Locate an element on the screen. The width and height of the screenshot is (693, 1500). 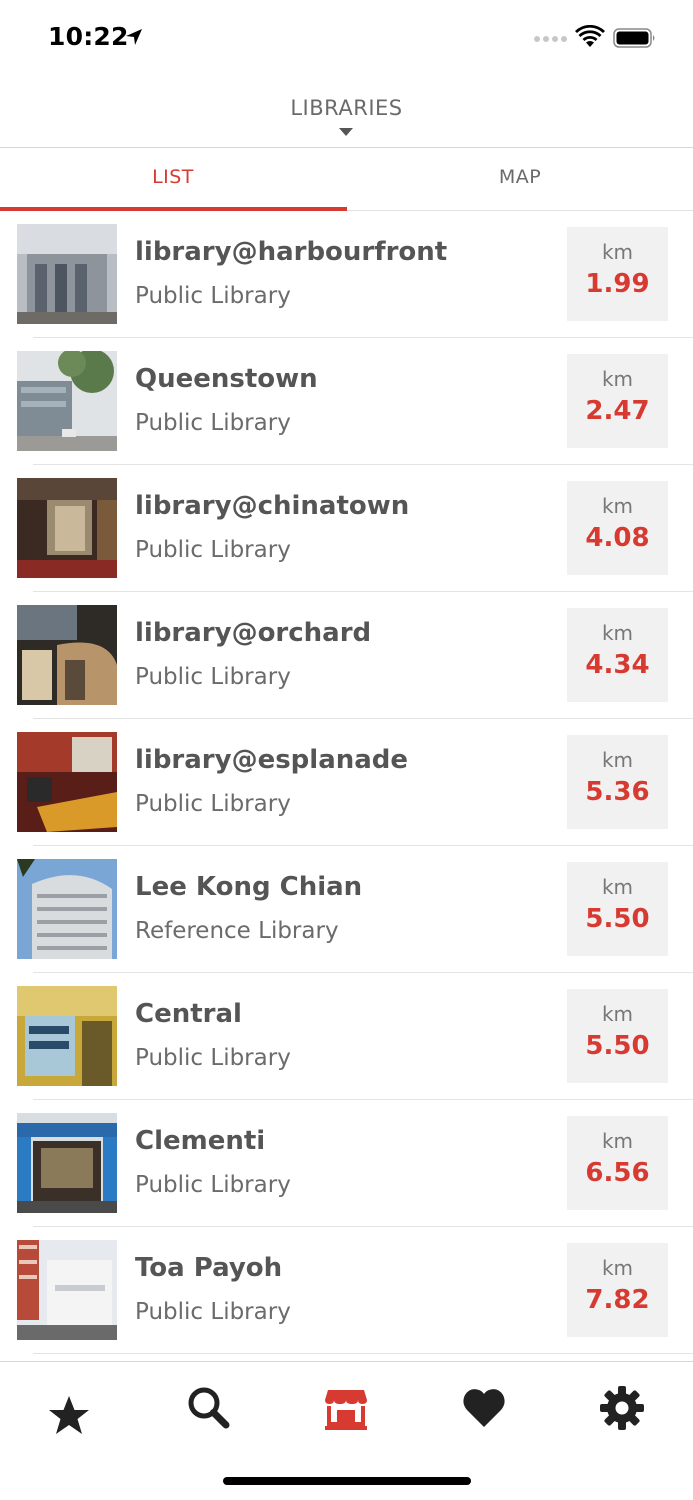
library-name: Lee Kong Chian is located at coordinates (249, 887).